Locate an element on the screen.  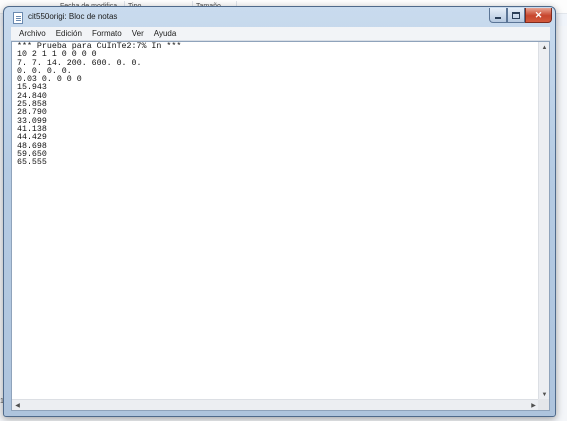
close-icon: ✕ is located at coordinates (538, 14).